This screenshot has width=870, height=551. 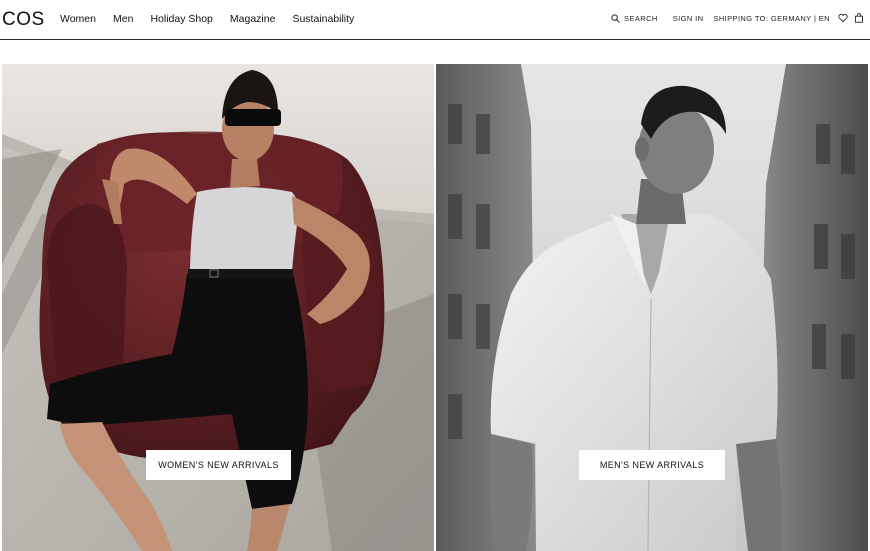 I want to click on heart-icon, so click(x=843, y=18).